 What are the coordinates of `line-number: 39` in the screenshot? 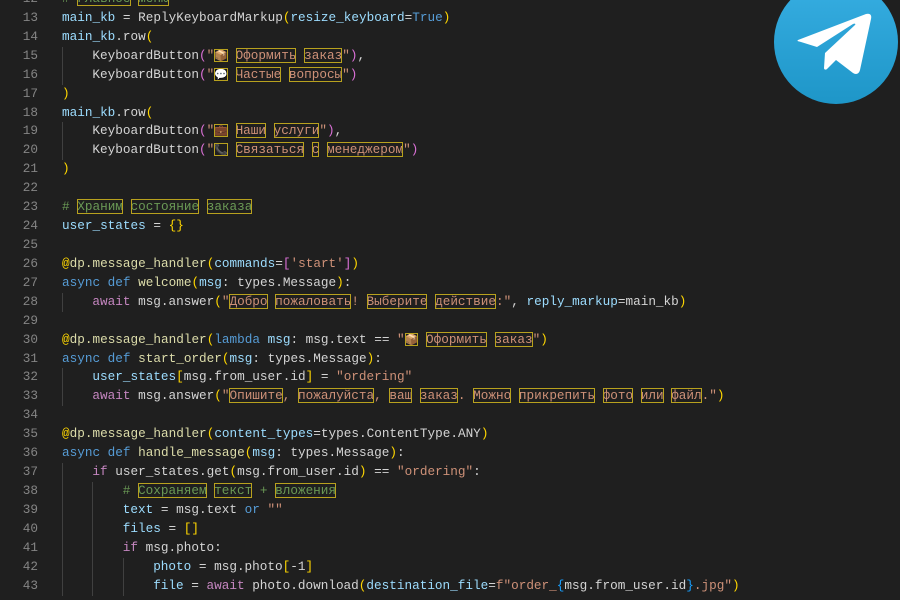 It's located at (30, 509).